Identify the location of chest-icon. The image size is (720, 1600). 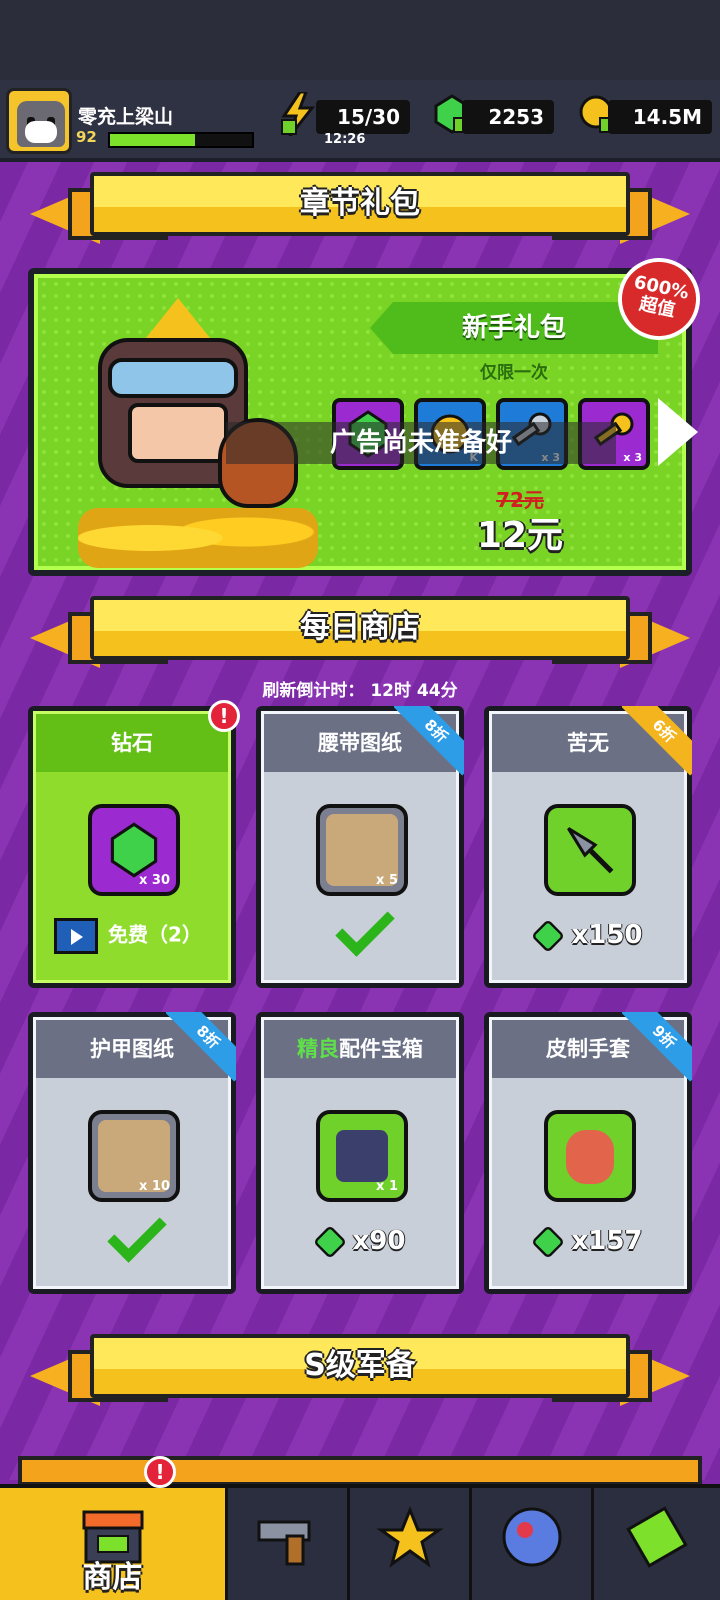
(362, 1156).